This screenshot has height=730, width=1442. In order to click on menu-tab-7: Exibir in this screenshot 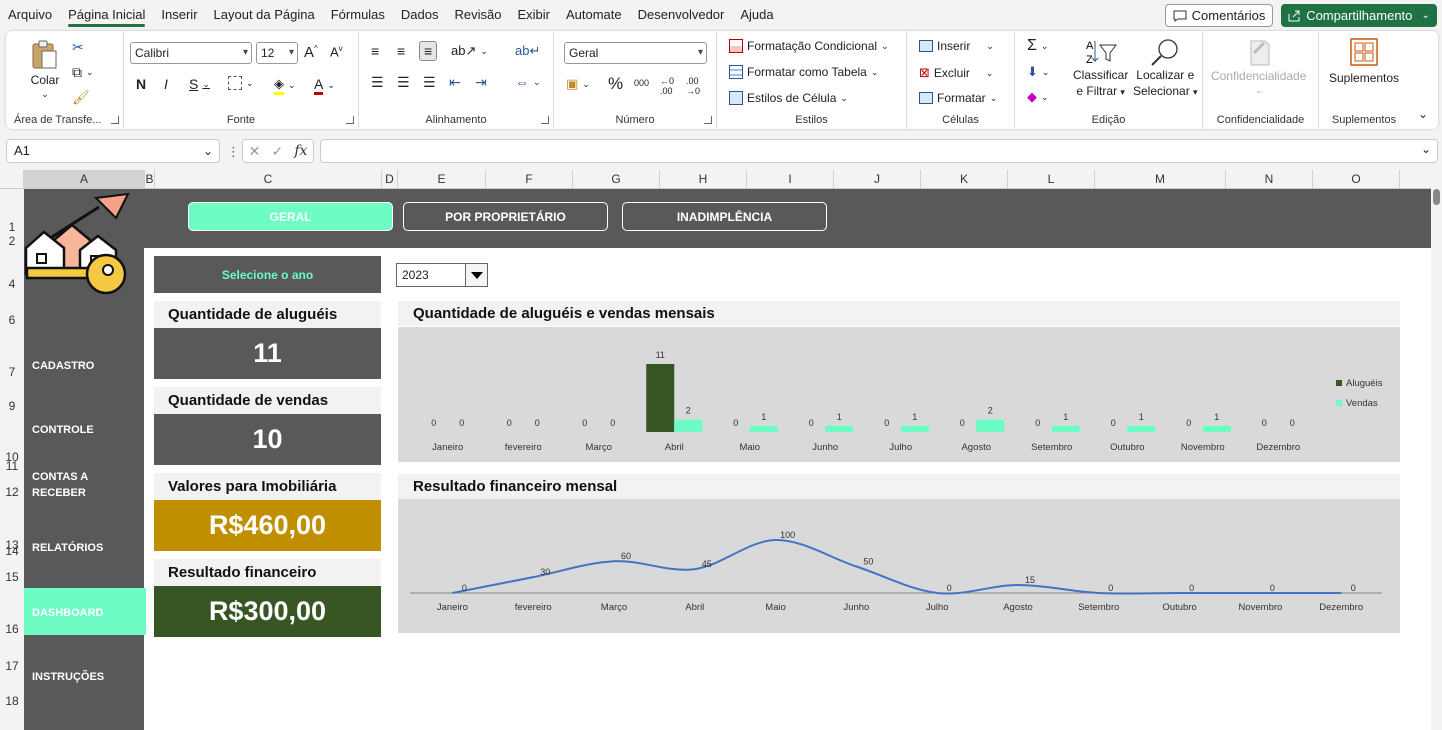, I will do `click(533, 15)`.